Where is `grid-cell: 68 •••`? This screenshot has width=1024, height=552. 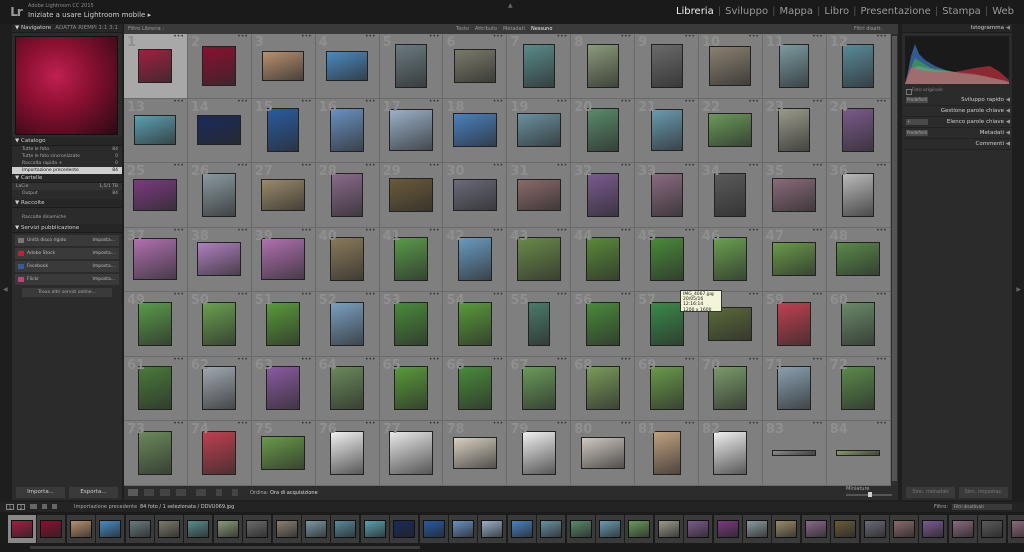
grid-cell: 68 ••• is located at coordinates (603, 388).